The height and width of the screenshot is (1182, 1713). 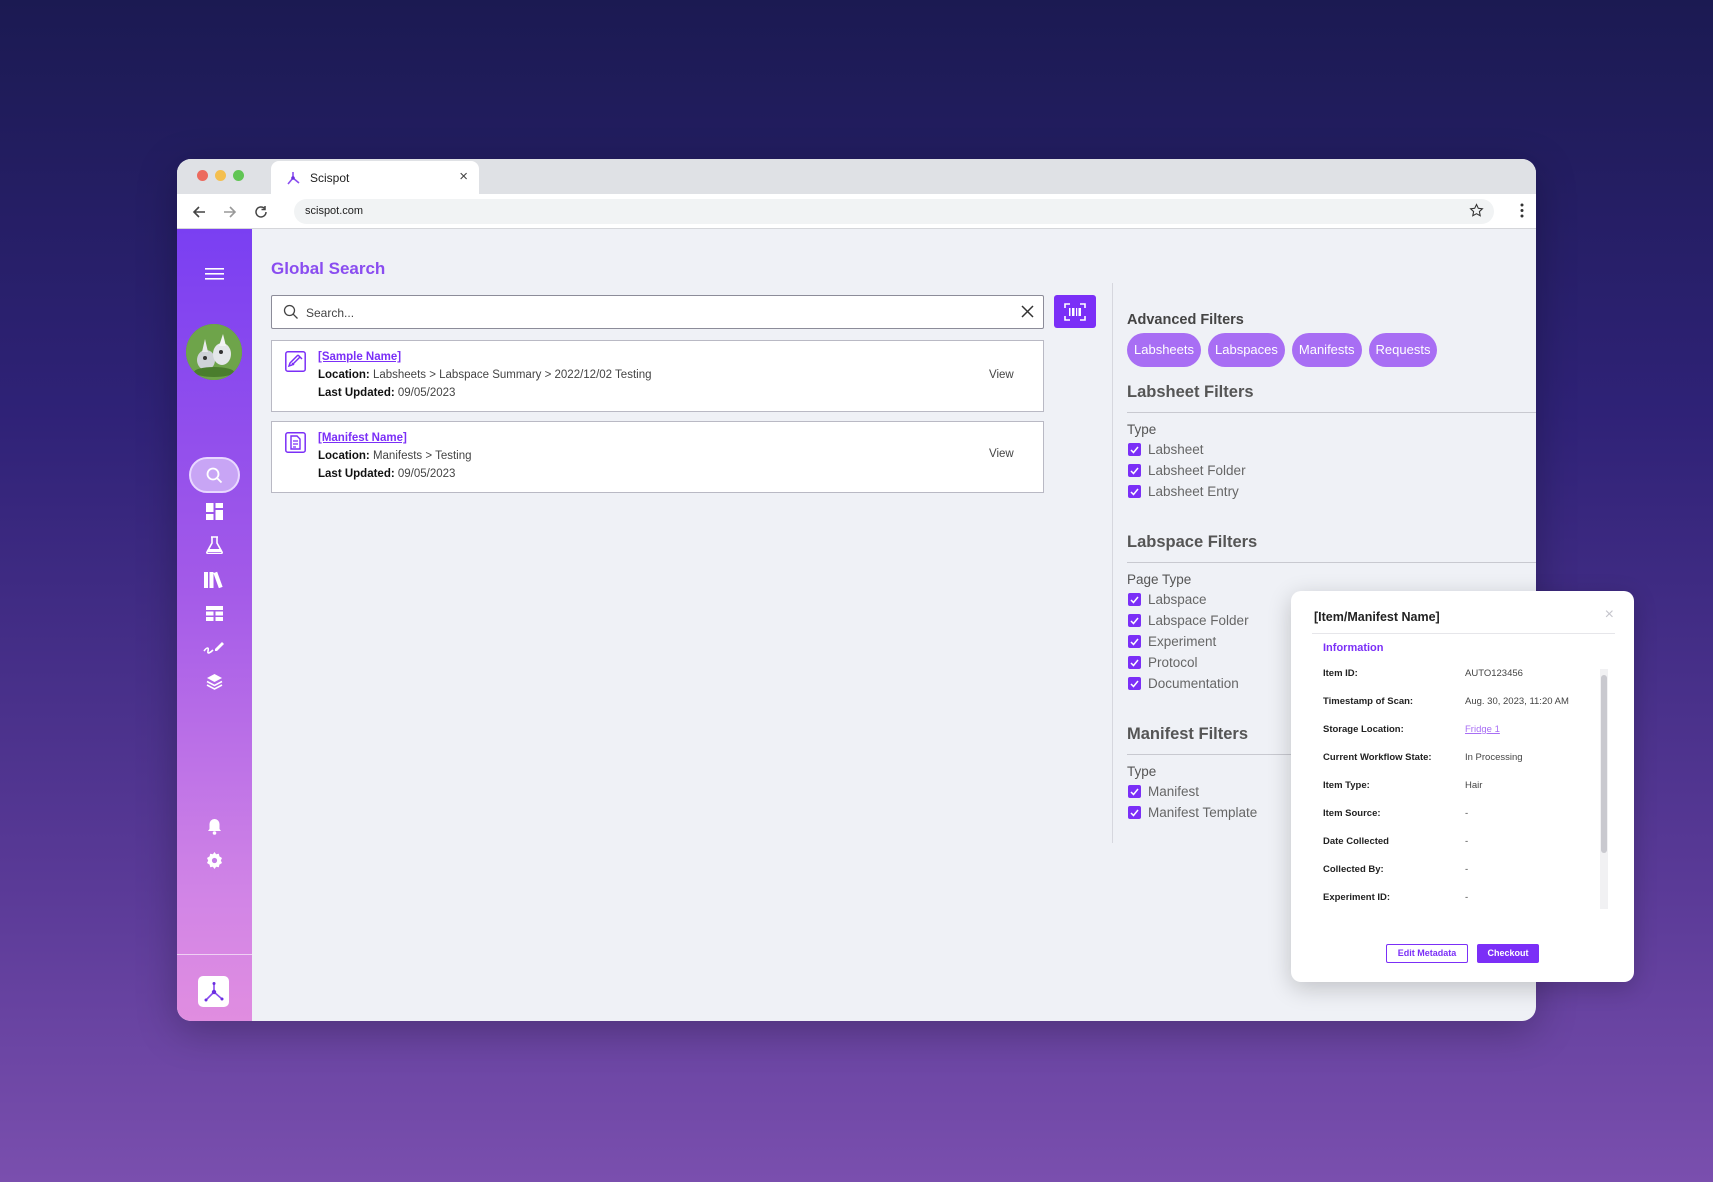 What do you see at coordinates (1192, 812) in the screenshot?
I see `checkbox-manifest-template: Manifest Template` at bounding box center [1192, 812].